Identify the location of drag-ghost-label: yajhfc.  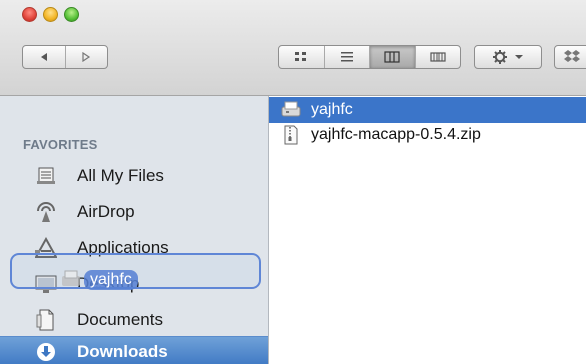
(111, 280).